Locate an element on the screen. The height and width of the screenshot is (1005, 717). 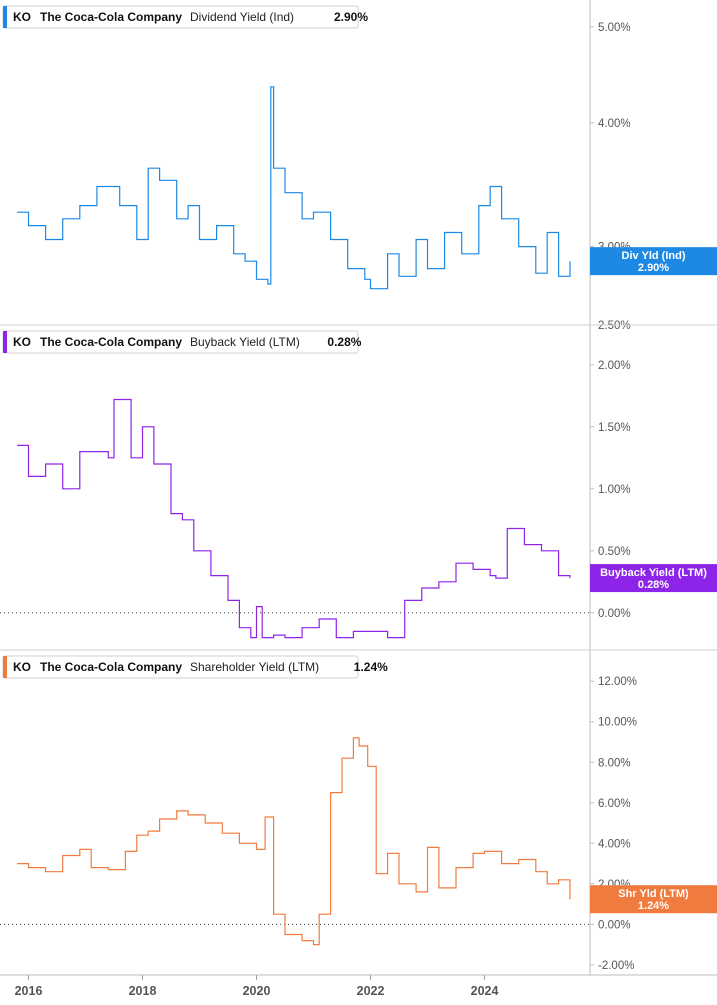
value-flag-2: Buyback Yield (LTM)0.28% is located at coordinates (653, 578).